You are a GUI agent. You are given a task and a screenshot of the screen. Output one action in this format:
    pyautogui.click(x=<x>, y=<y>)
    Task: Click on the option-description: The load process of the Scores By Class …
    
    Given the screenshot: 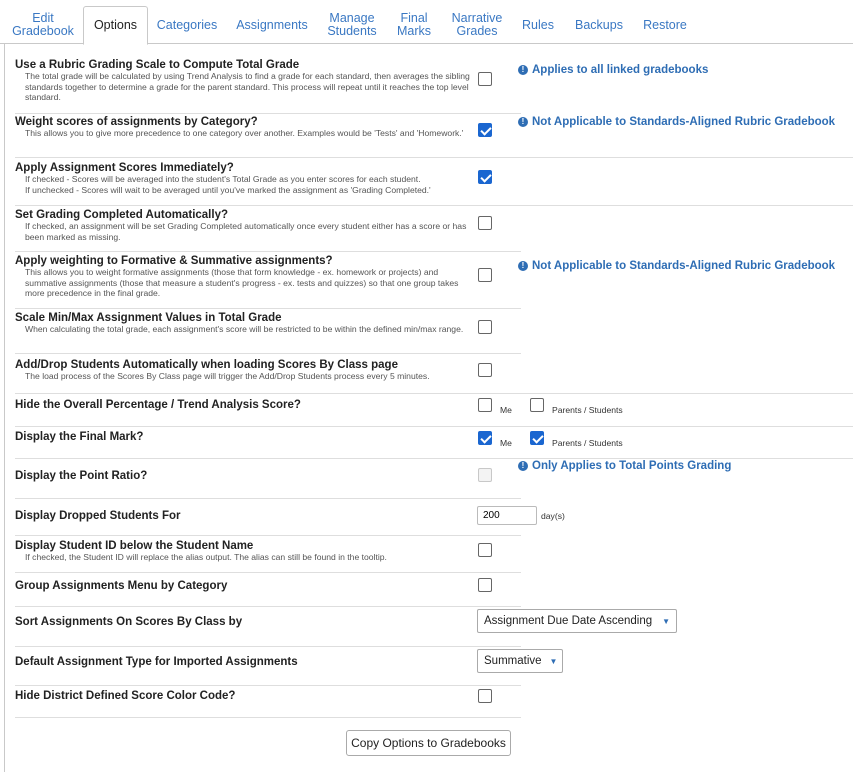 What is the action you would take?
    pyautogui.click(x=227, y=376)
    